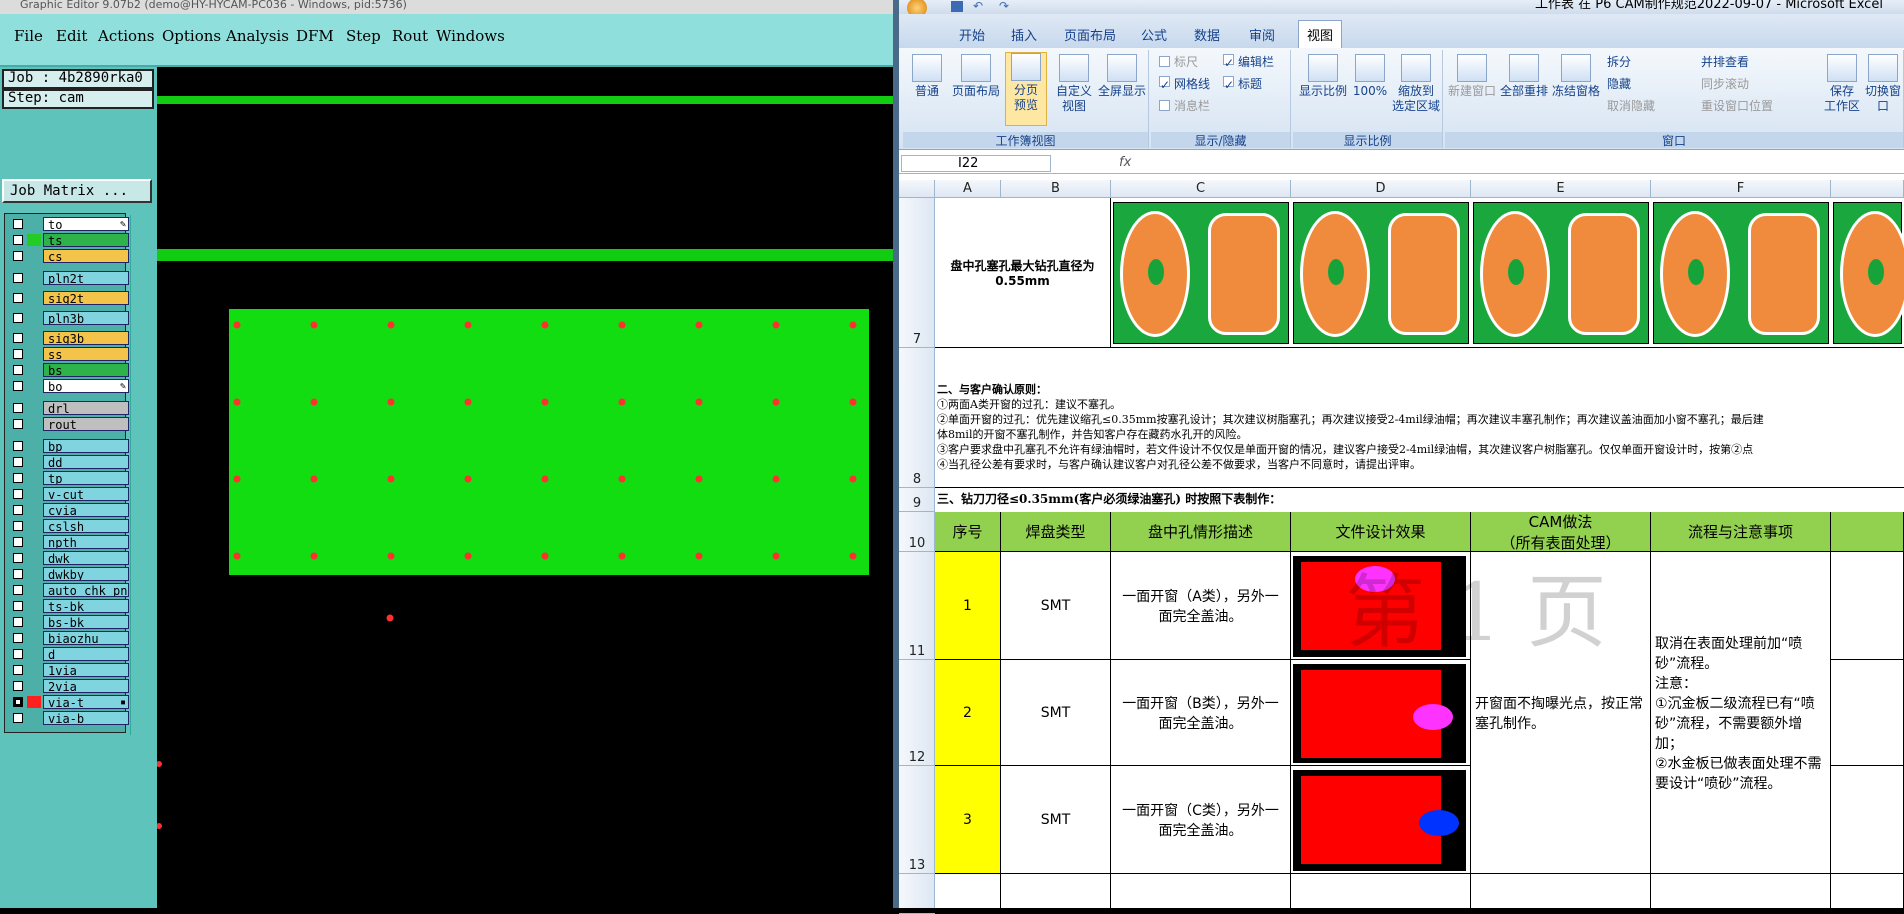 This screenshot has height=914, width=1904. I want to click on seq-cell: 1, so click(968, 606).